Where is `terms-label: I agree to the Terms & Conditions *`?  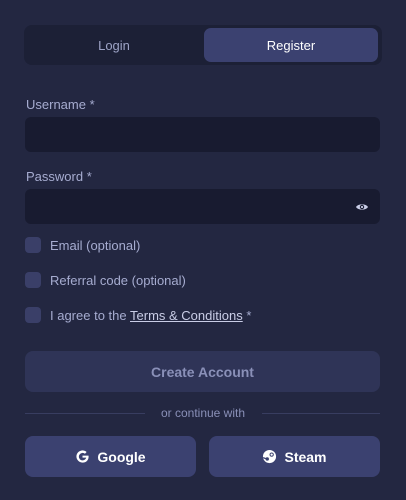 terms-label: I agree to the Terms & Conditions * is located at coordinates (150, 315).